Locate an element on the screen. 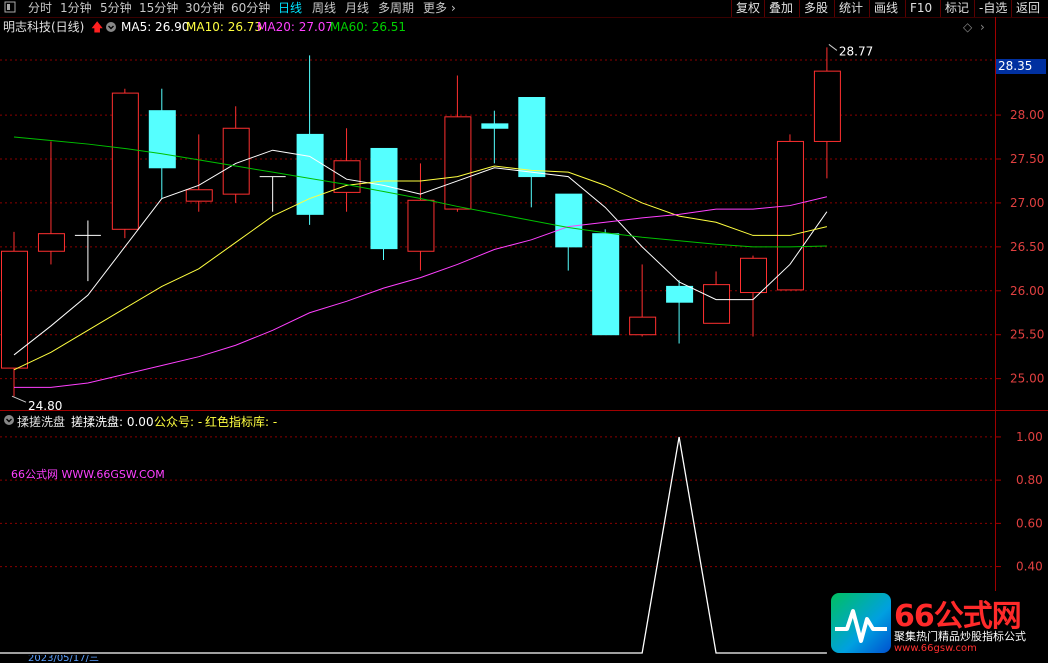  y-tick-label: 0.80 is located at coordinates (1029, 480).